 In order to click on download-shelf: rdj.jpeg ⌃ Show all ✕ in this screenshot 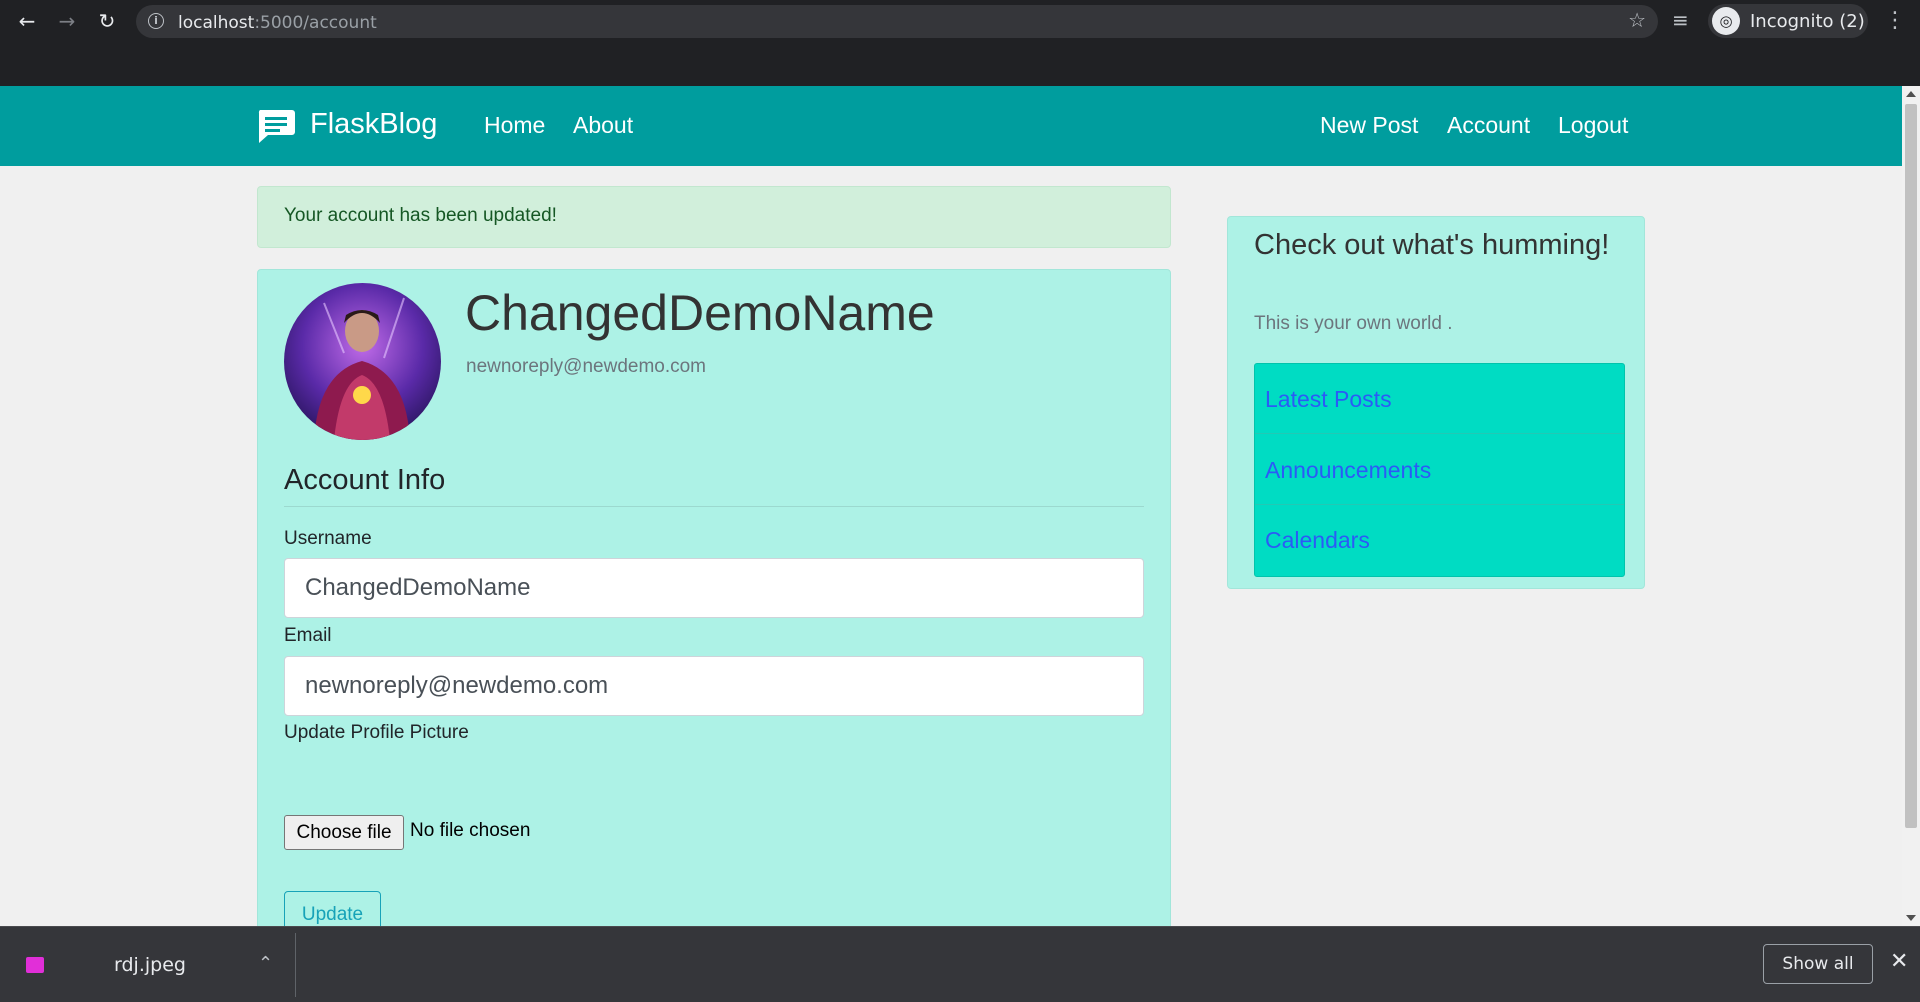, I will do `click(960, 964)`.